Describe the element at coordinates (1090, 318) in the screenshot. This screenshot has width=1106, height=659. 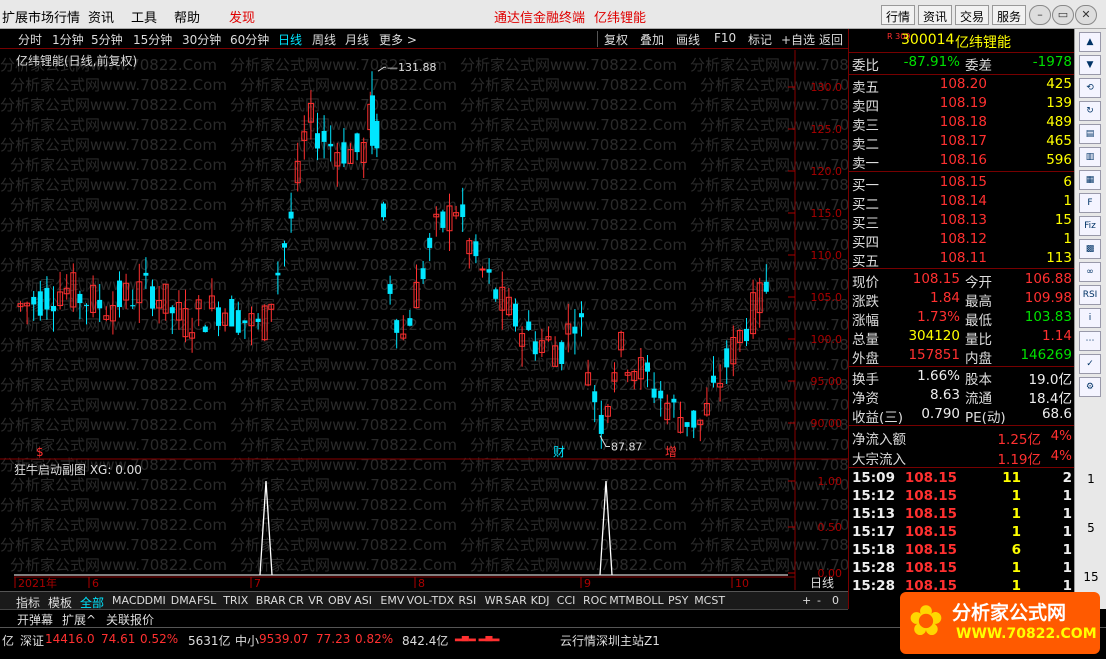
I see `info-icon: i` at that location.